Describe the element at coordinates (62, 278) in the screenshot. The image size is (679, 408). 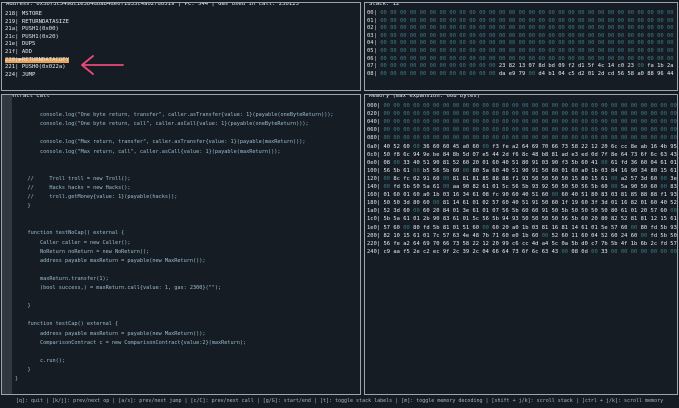
I see `source-line: maxReturn.transfer(1);` at that location.